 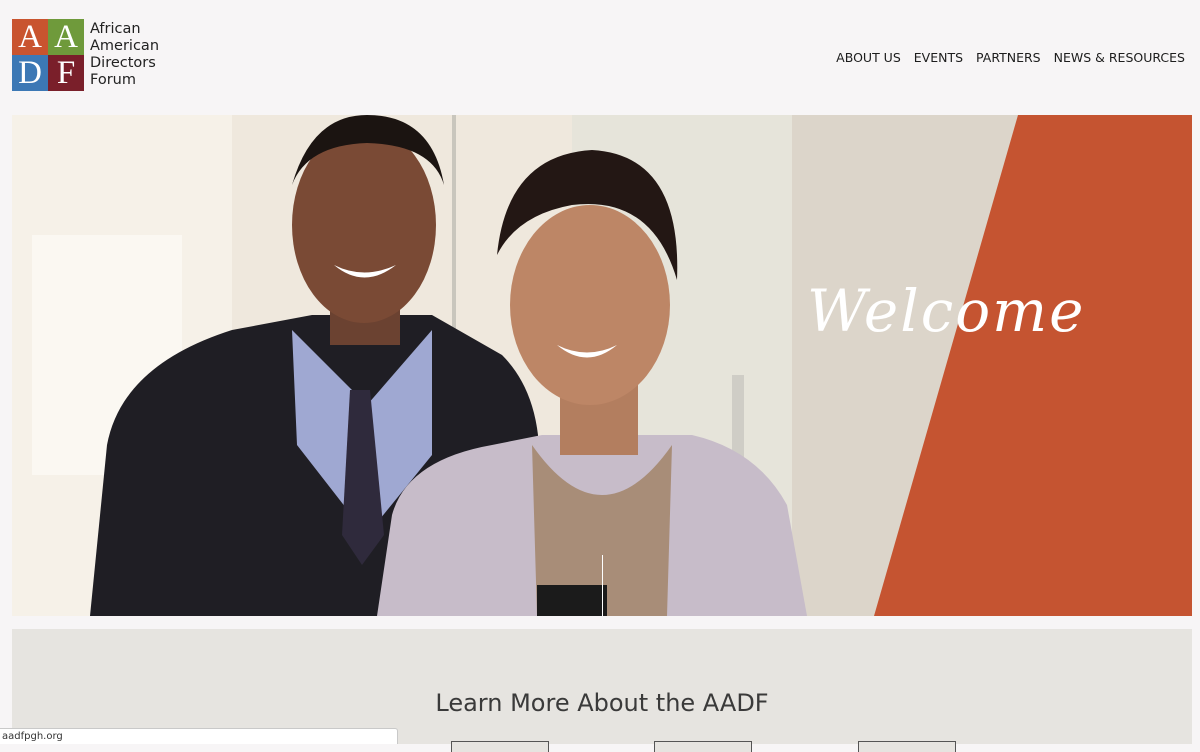 What do you see at coordinates (113, 80) in the screenshot?
I see `logo-line-4: Forum` at bounding box center [113, 80].